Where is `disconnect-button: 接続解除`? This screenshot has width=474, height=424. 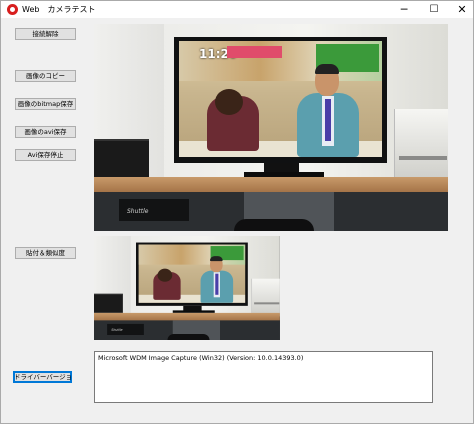
disconnect-button: 接続解除 is located at coordinates (45, 34).